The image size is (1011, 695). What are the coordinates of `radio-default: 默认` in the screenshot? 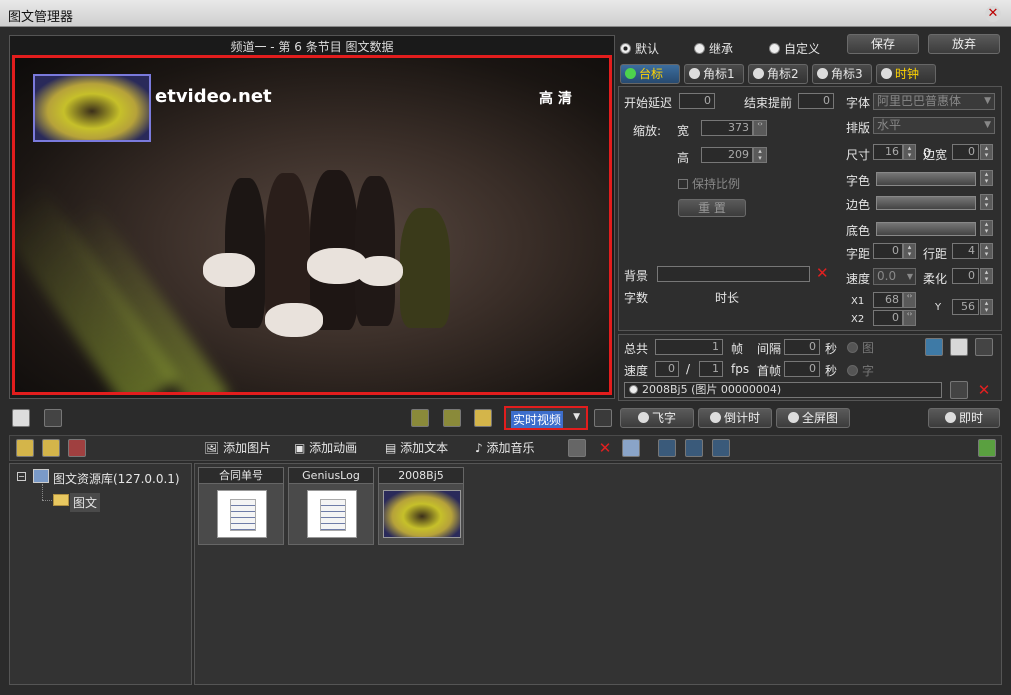 It's located at (639, 48).